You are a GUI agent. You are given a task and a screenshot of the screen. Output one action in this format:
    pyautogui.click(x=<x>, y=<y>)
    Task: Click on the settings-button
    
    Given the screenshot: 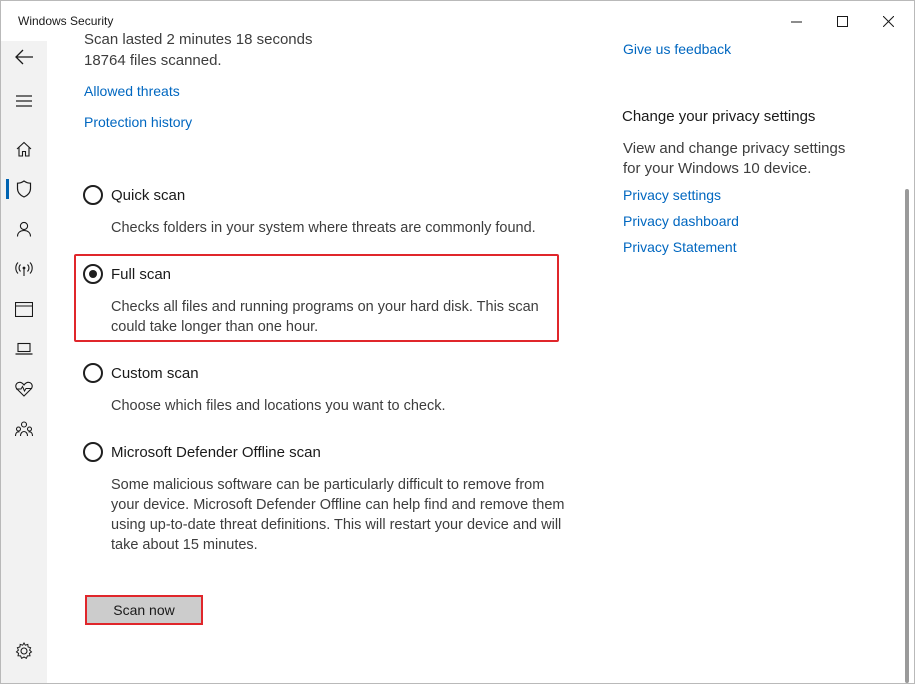 What is the action you would take?
    pyautogui.click(x=24, y=651)
    